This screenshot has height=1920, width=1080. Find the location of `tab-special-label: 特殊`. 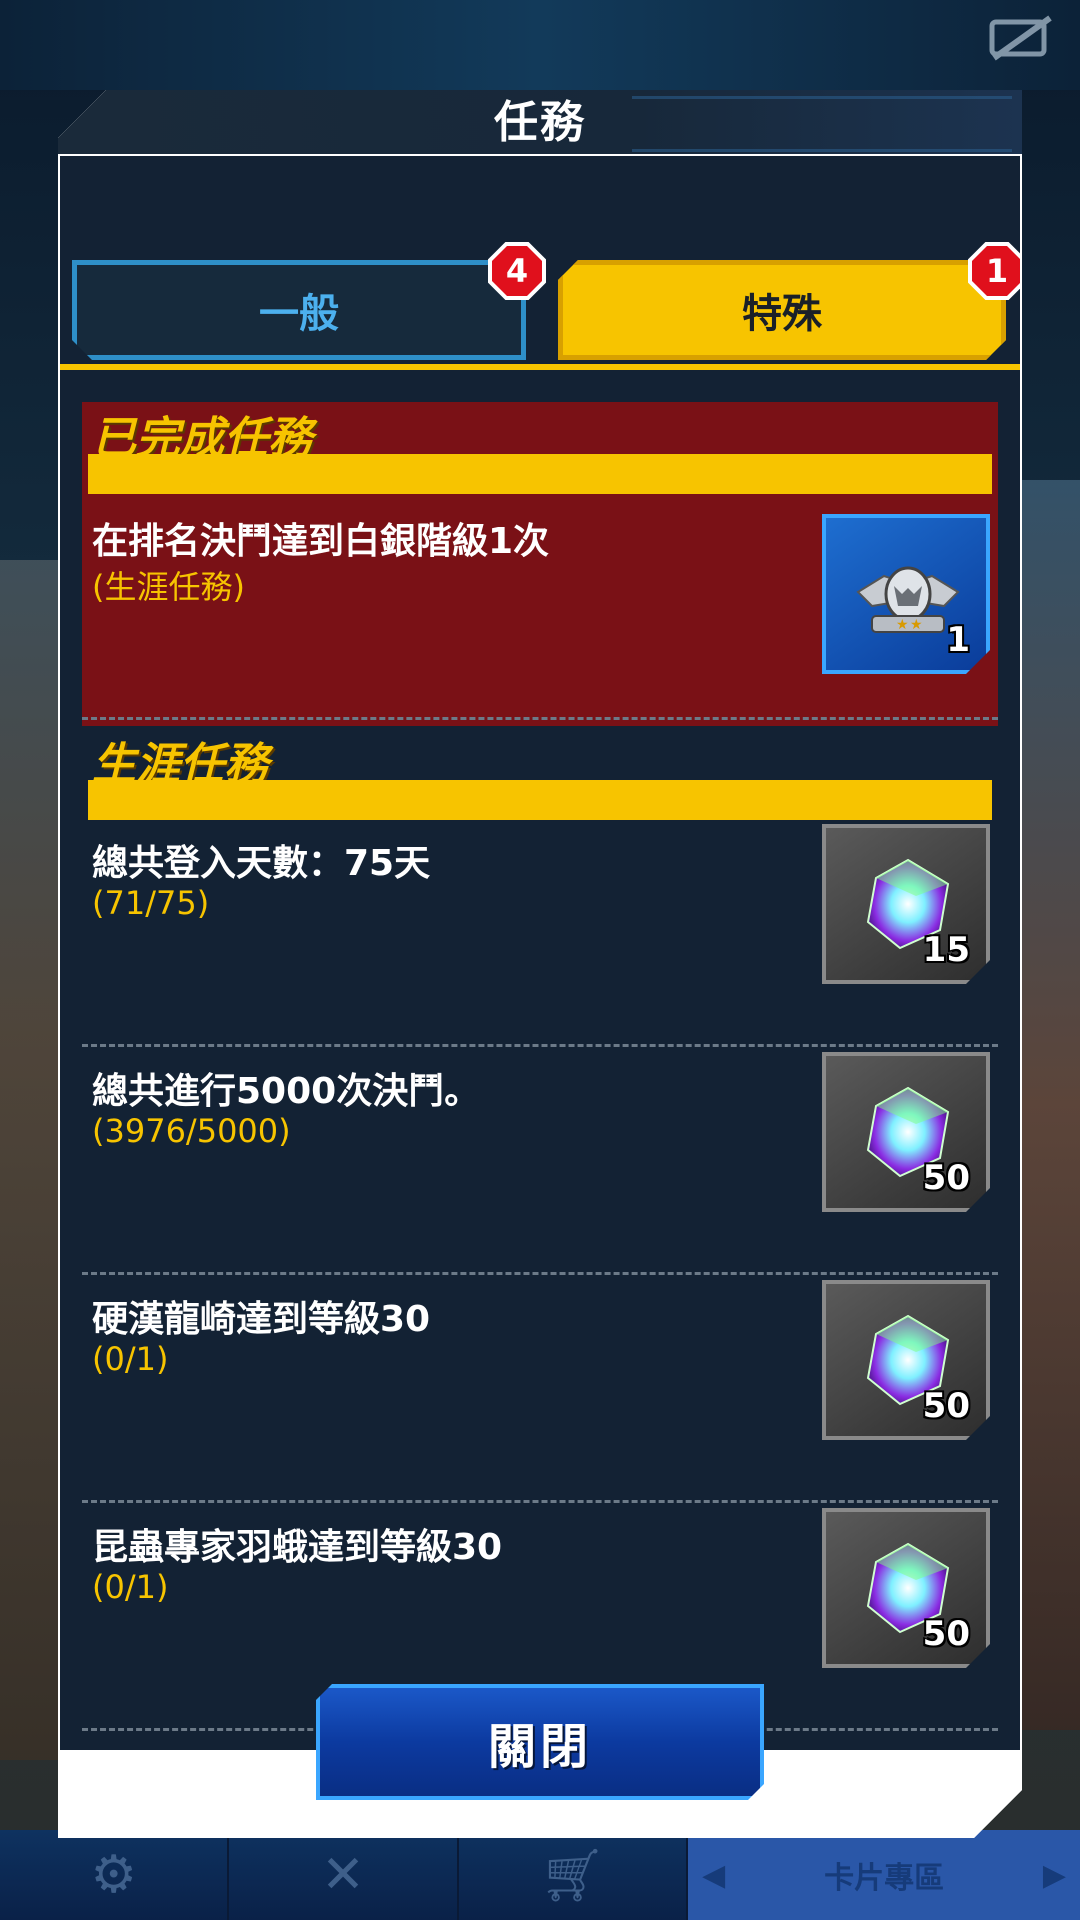

tab-special-label: 特殊 is located at coordinates (782, 314).